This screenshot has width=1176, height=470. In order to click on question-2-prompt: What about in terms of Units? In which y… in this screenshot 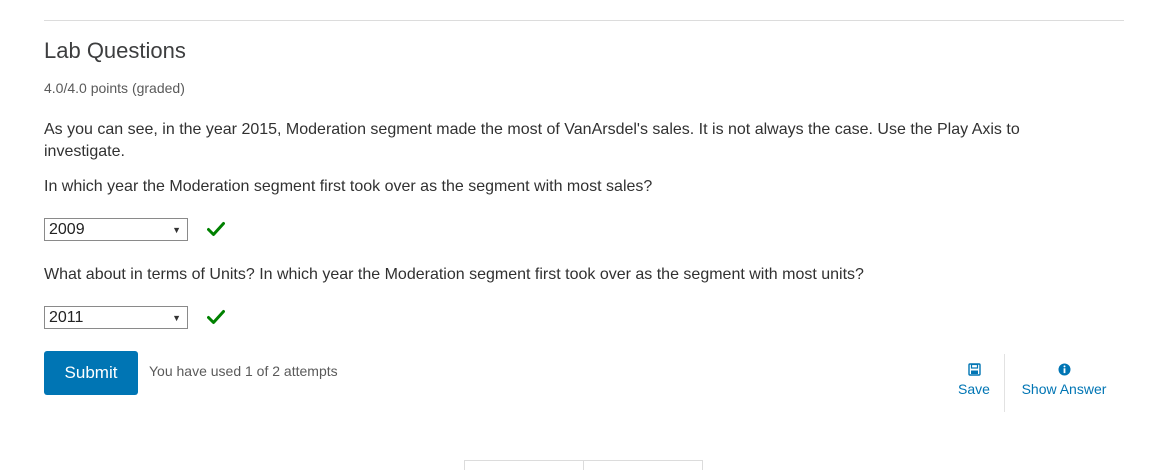, I will do `click(454, 274)`.